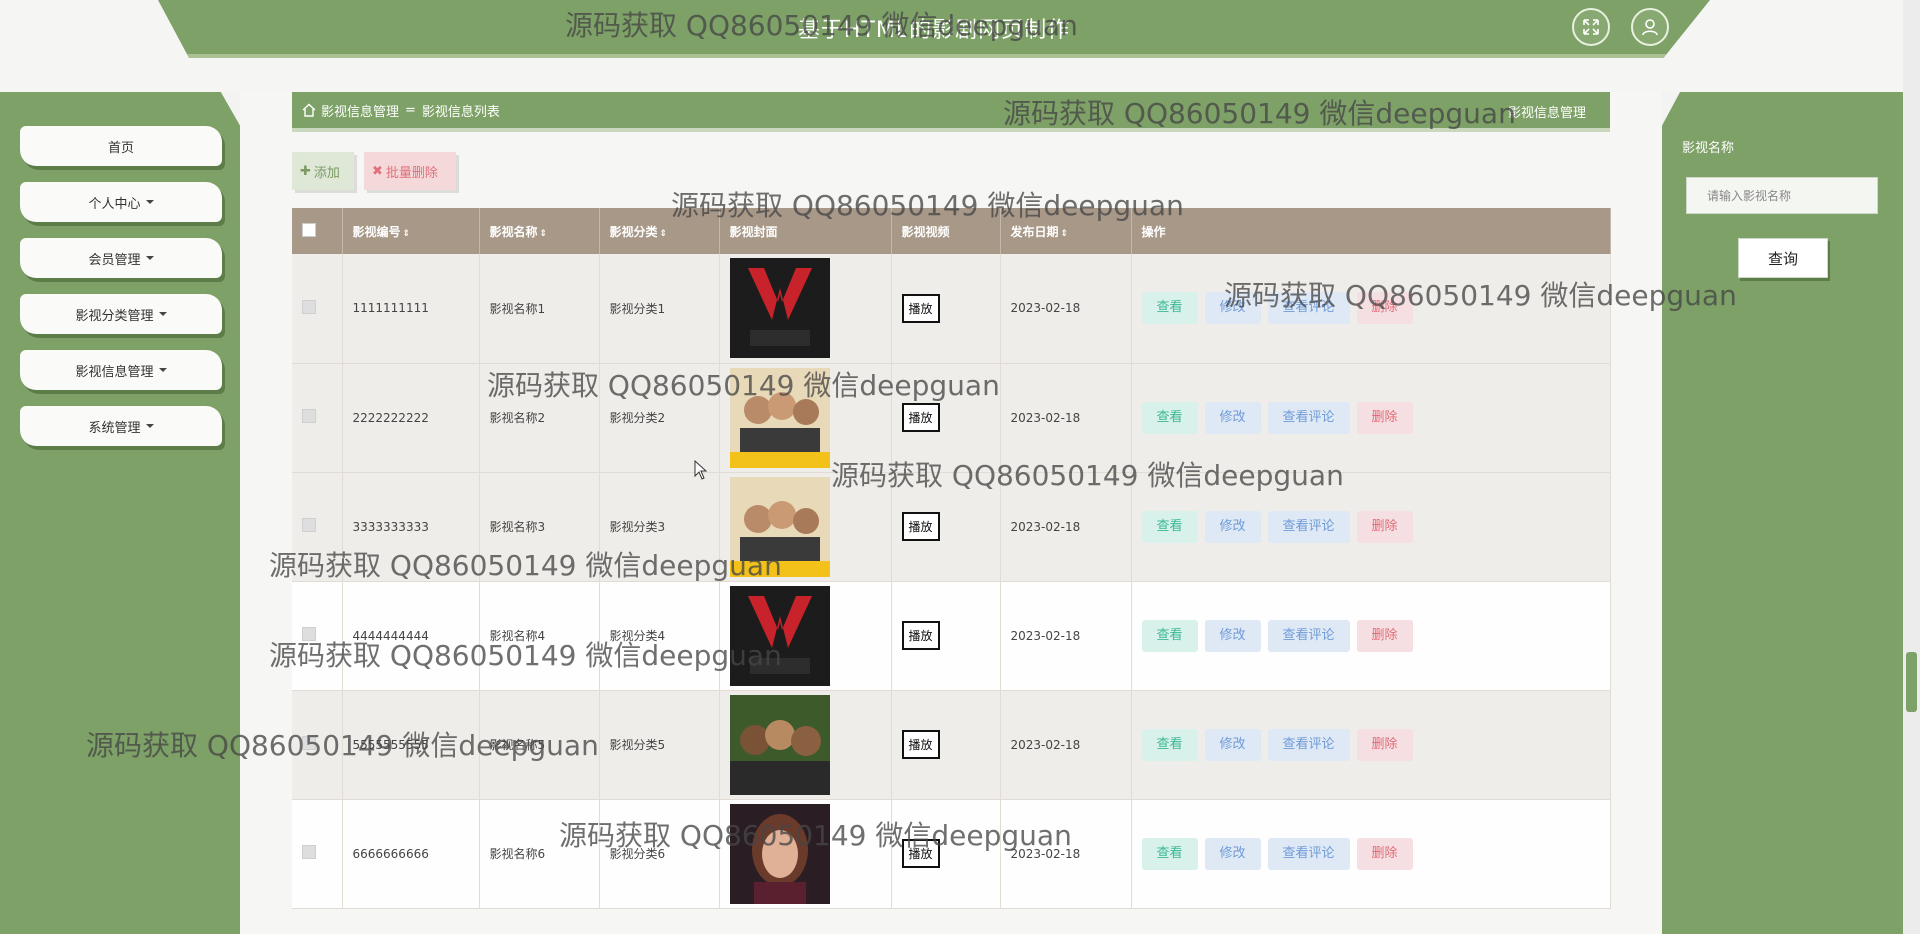 The width and height of the screenshot is (1920, 934). Describe the element at coordinates (121, 370) in the screenshot. I see `sidebar-item-film-info-management: 影视信息管理` at that location.